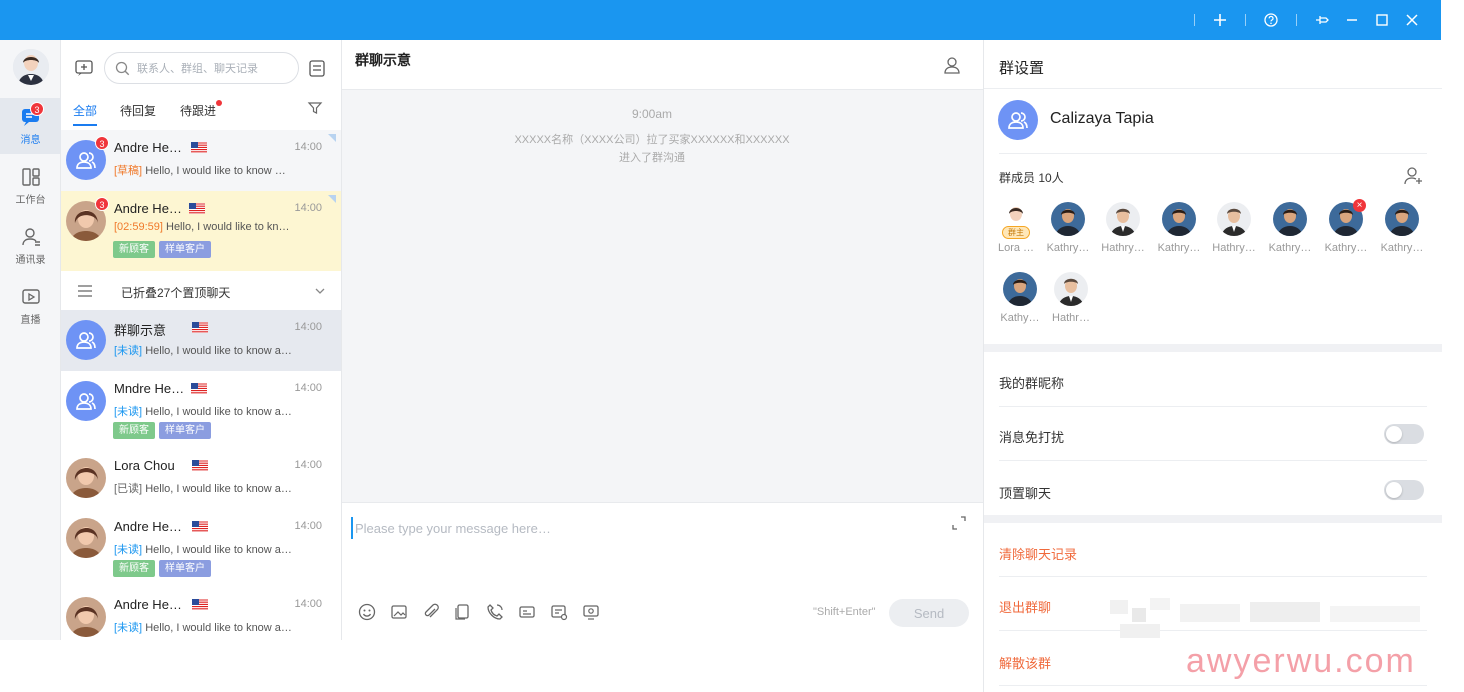 Image resolution: width=1464 pixels, height=692 pixels. I want to click on unread-badge: 3, so click(37, 109).